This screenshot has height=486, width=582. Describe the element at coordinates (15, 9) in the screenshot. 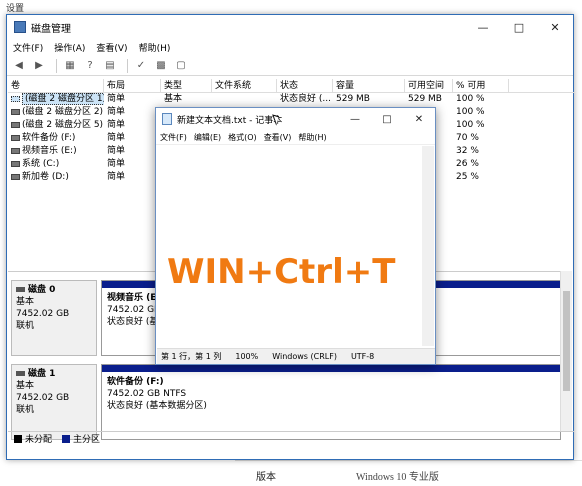

I see `settings-title: 设置` at that location.